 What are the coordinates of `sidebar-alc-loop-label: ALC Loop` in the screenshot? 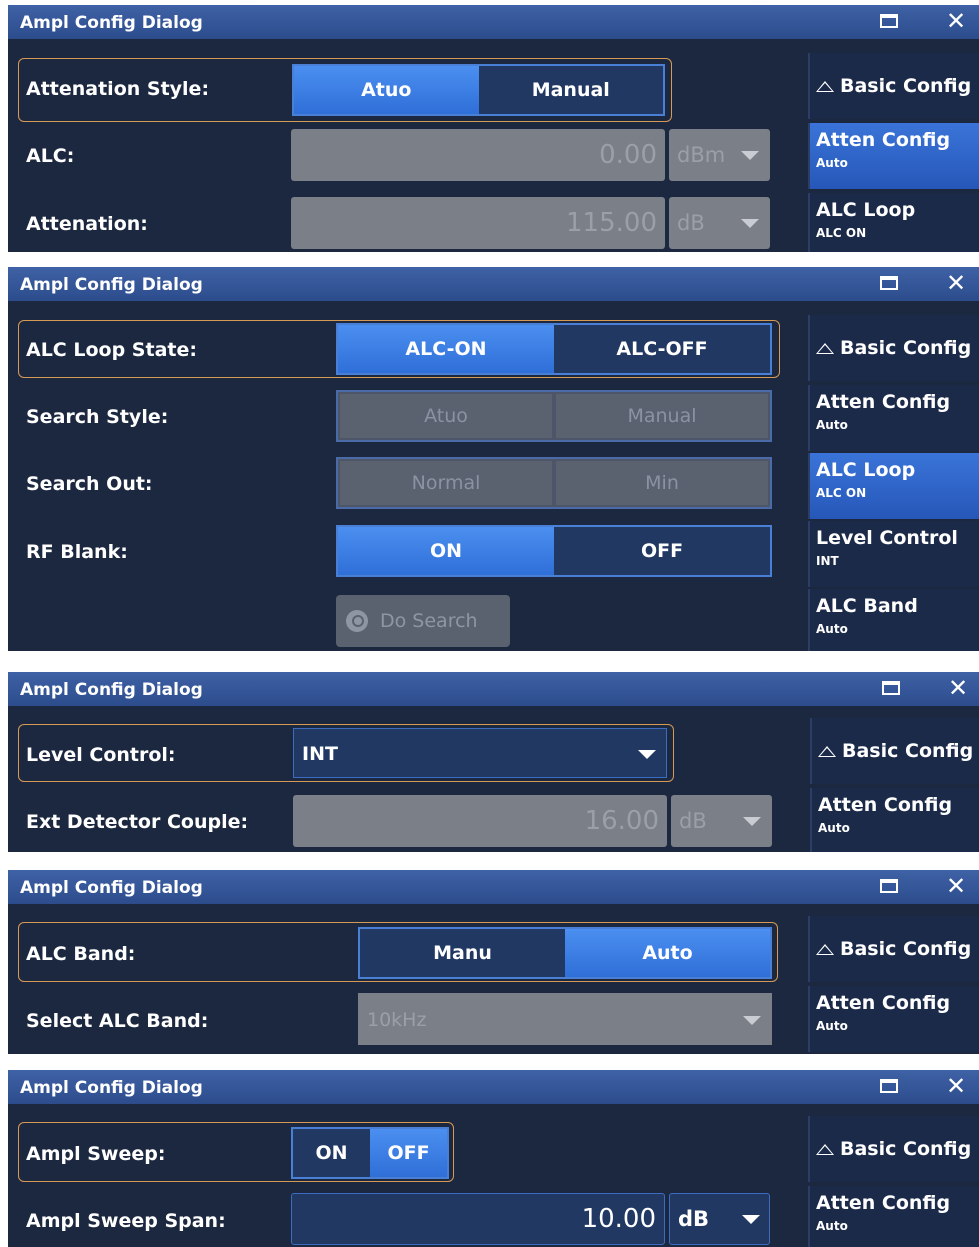 It's located at (866, 470).